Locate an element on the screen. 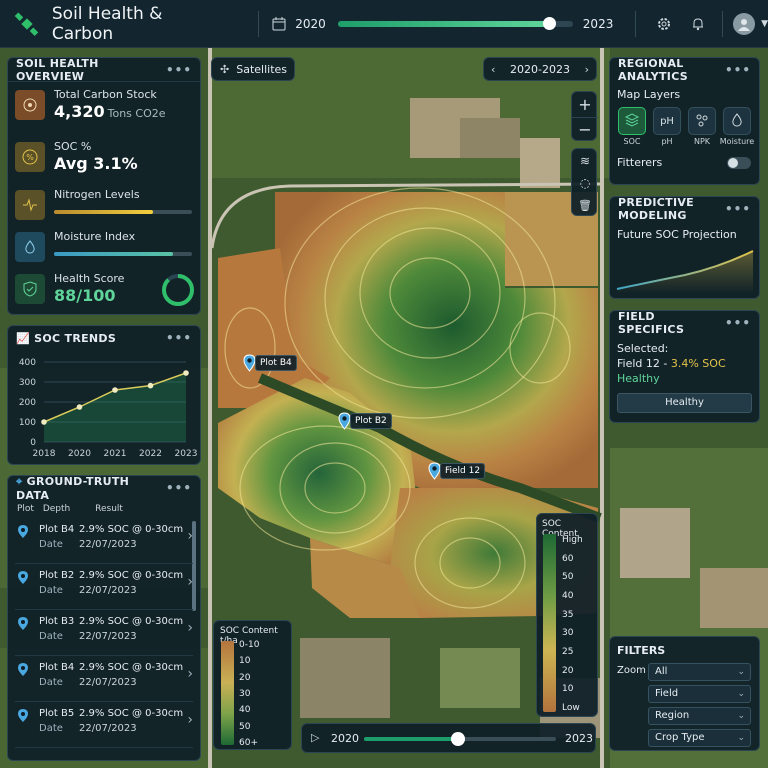  satellites-label: Satellites is located at coordinates (262, 69).